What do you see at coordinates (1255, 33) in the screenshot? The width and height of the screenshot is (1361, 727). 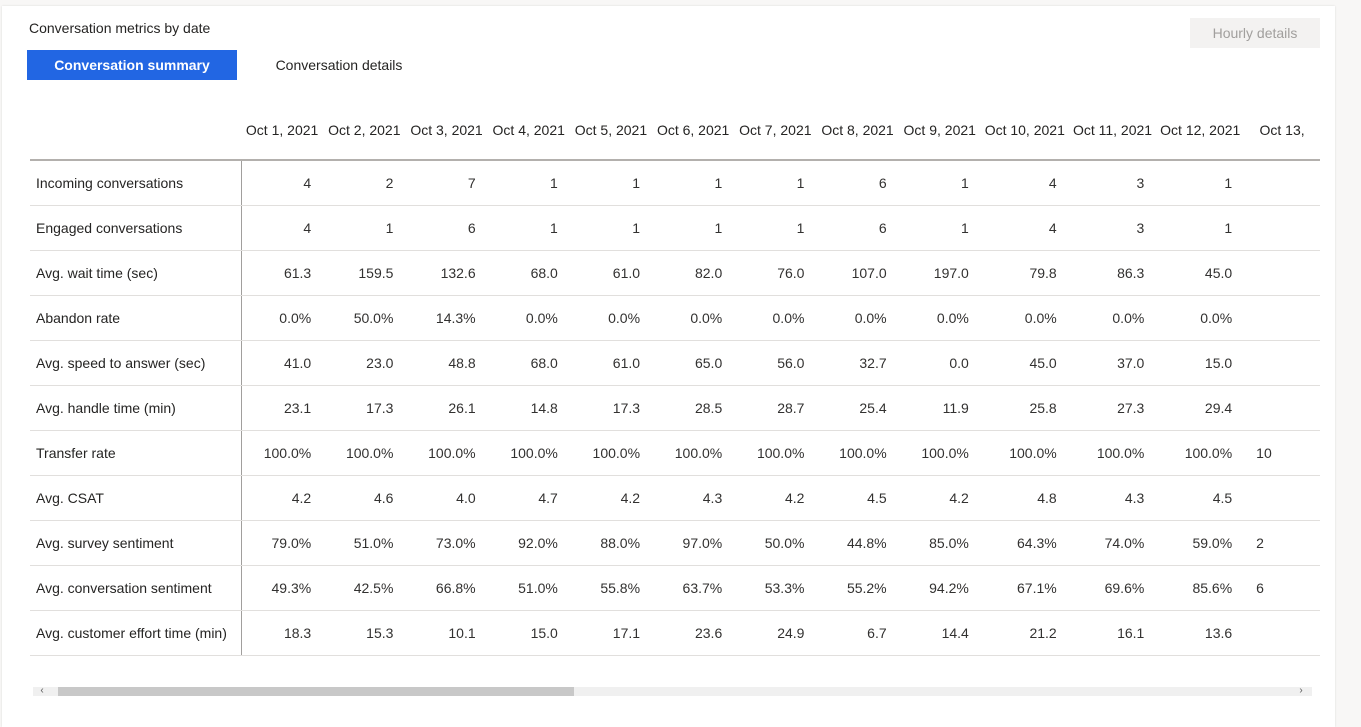 I see `hourly-details-button: Hourly details` at bounding box center [1255, 33].